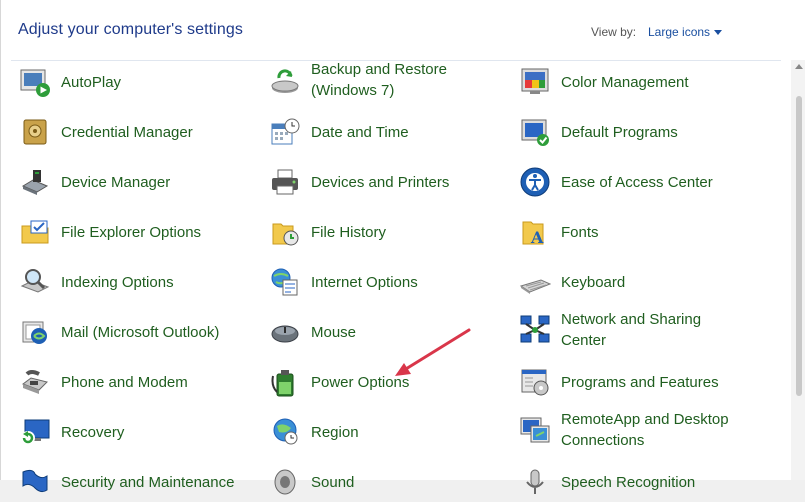 This screenshot has height=502, width=805. Describe the element at coordinates (285, 80) in the screenshot. I see `backup-icon` at that location.